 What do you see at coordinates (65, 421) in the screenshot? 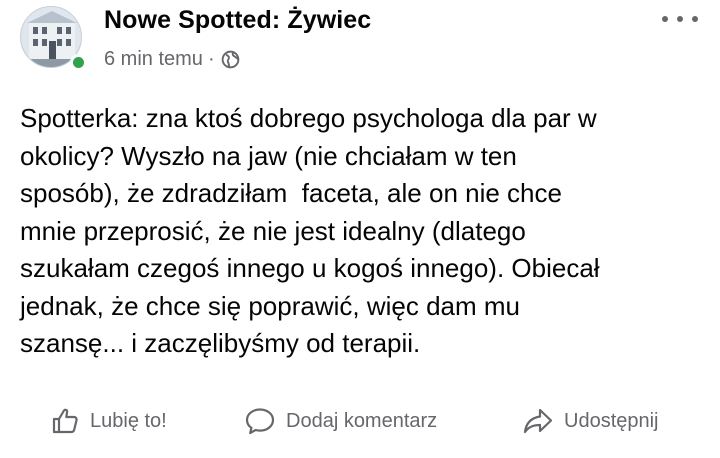
I see `thumbs-up-icon` at bounding box center [65, 421].